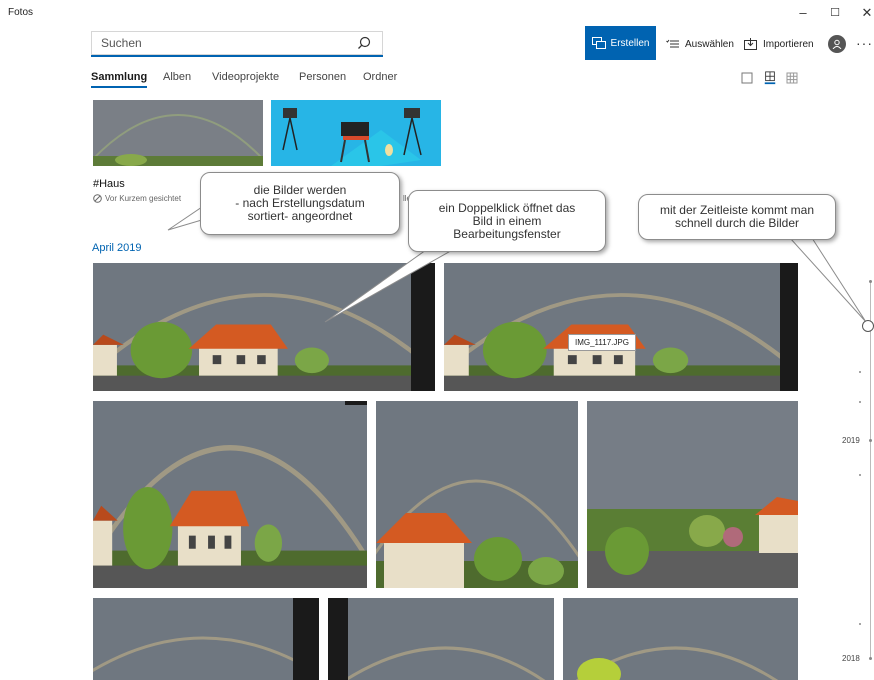 The width and height of the screenshot is (874, 680). Describe the element at coordinates (750, 44) in the screenshot. I see `import-icon` at that location.